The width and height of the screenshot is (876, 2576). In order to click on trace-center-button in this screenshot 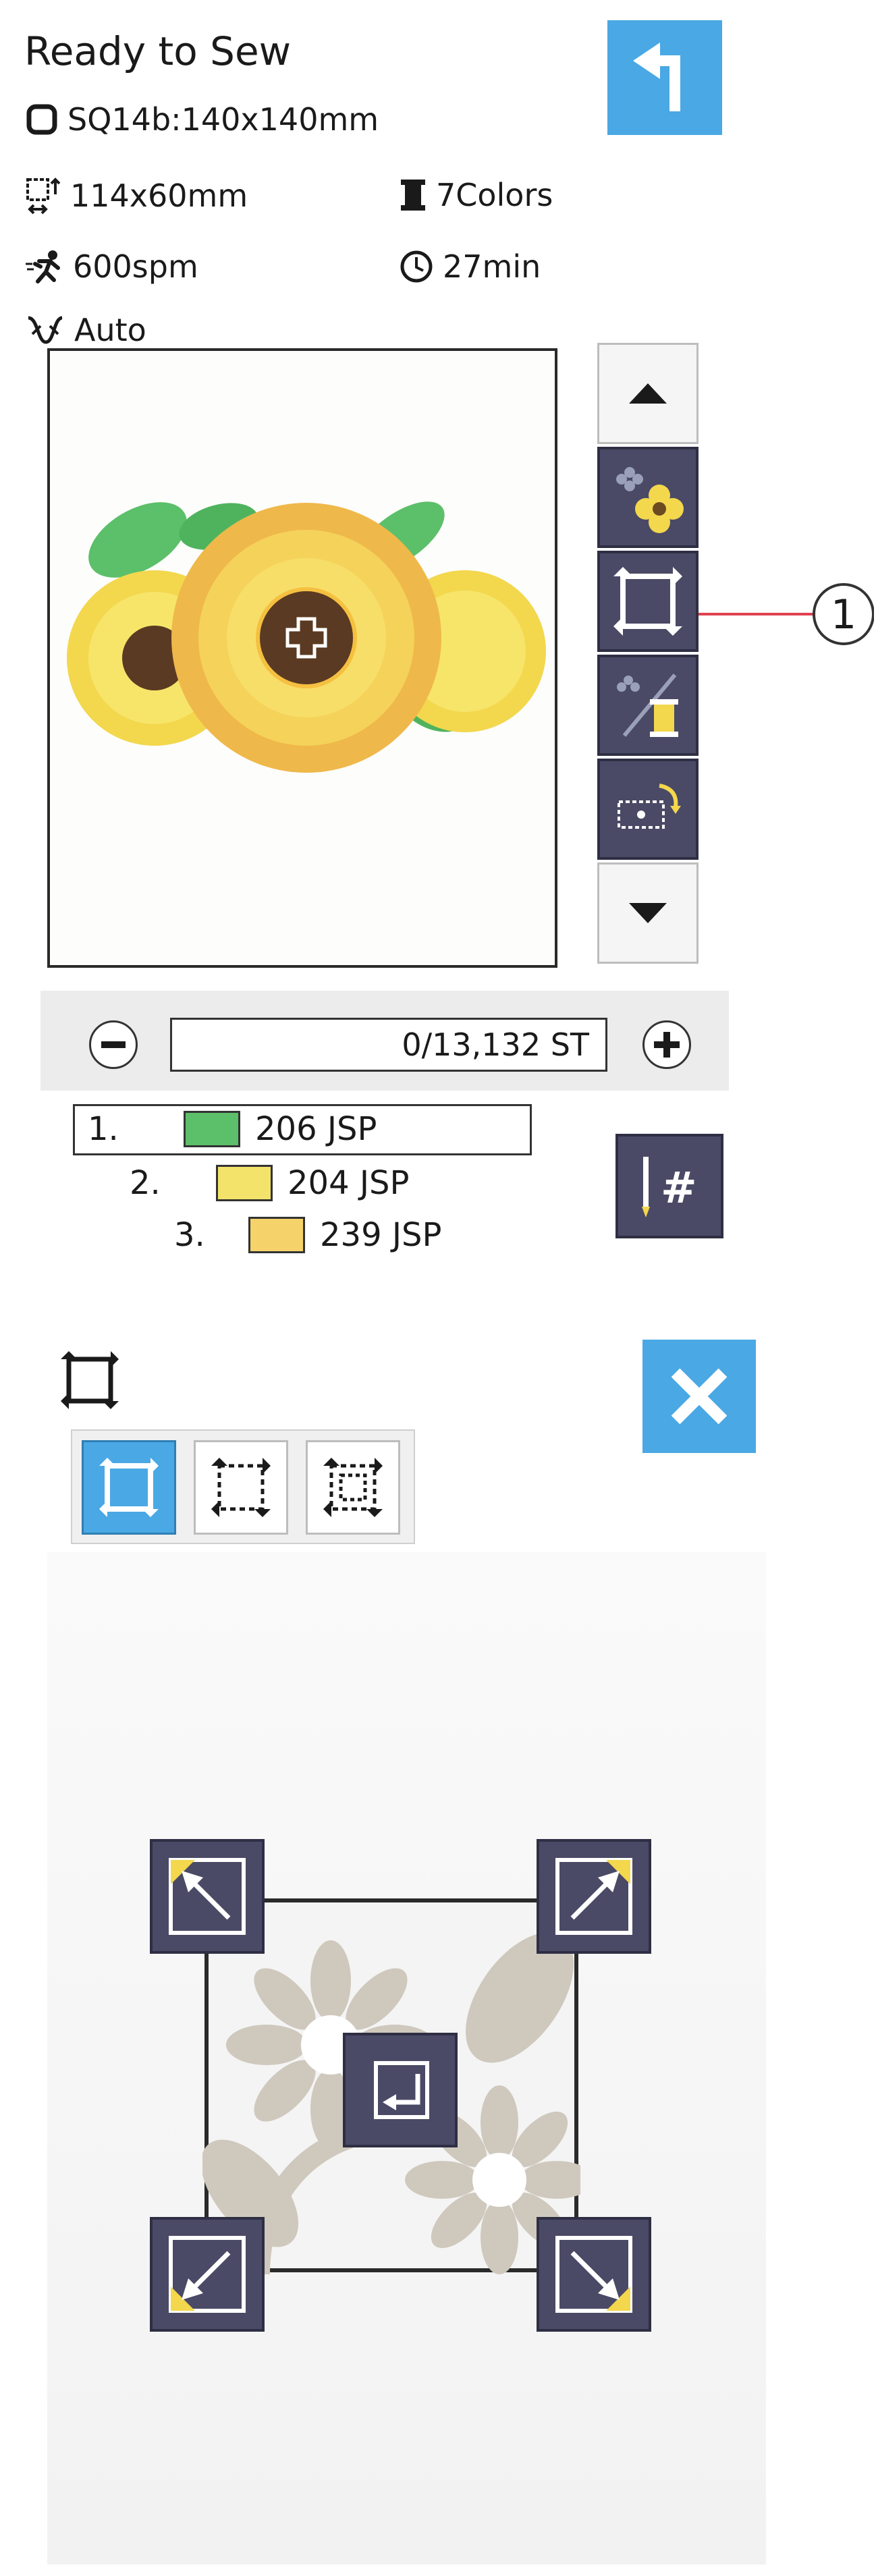, I will do `click(401, 2090)`.